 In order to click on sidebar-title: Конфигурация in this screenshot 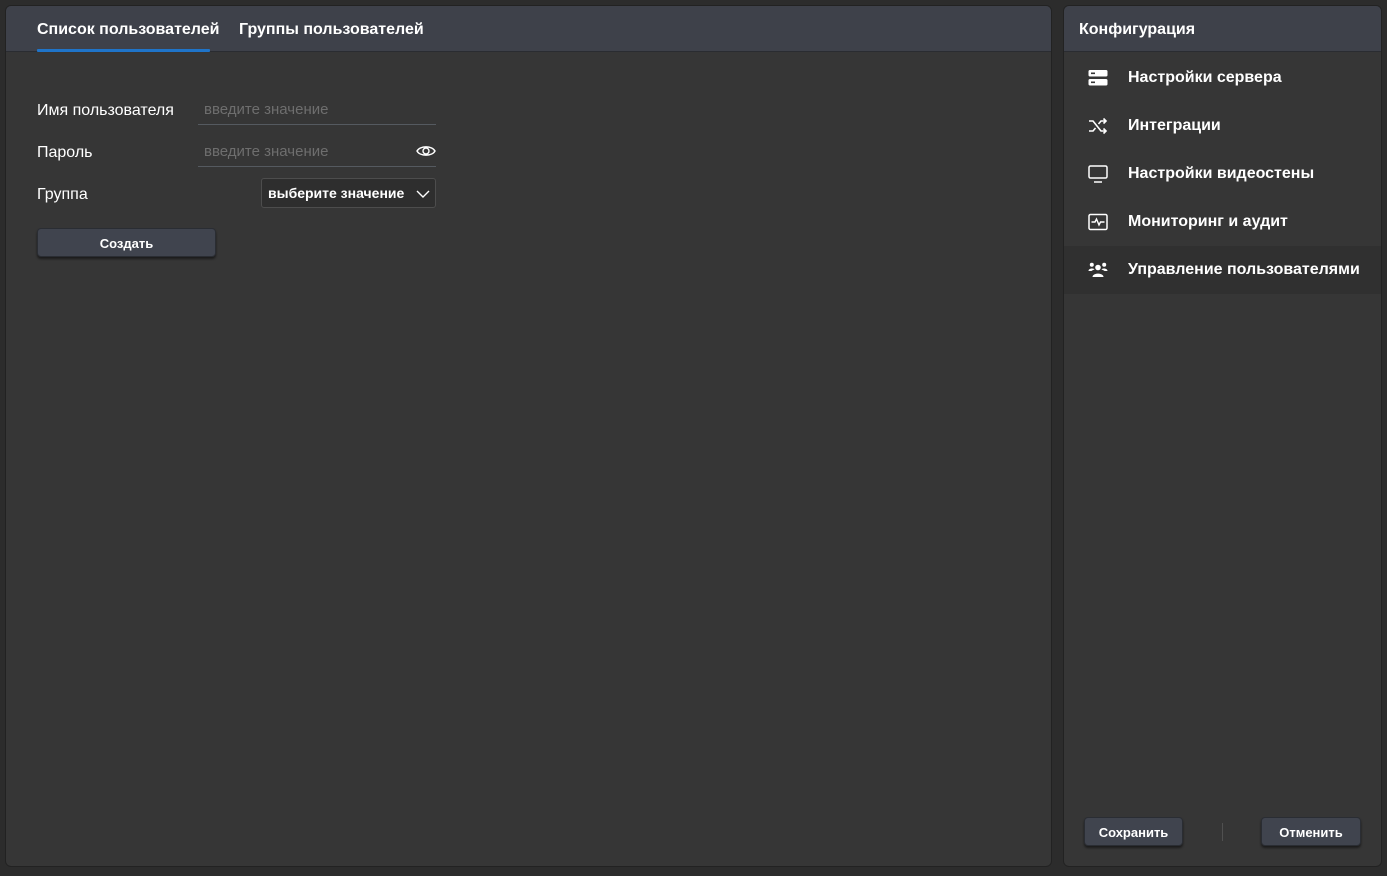, I will do `click(1137, 29)`.